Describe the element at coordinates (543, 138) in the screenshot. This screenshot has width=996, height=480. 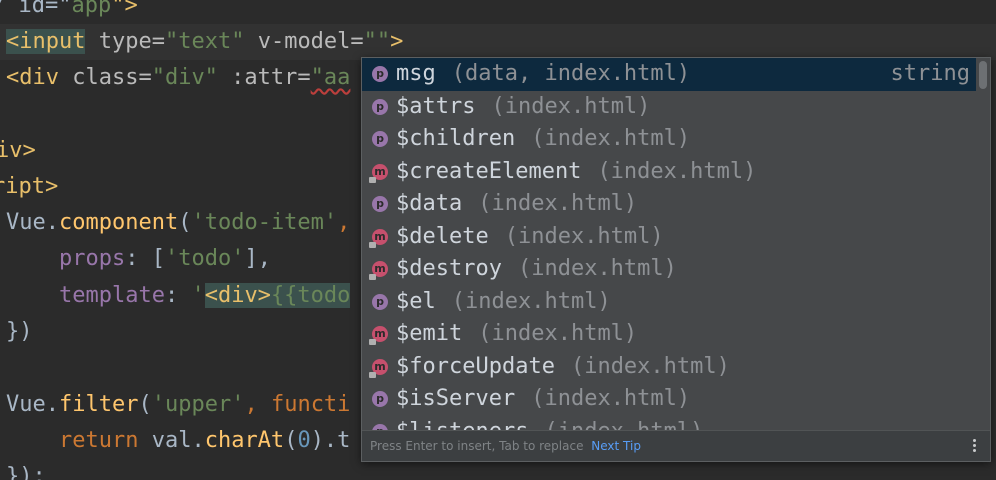
I see `completion-name: $children (index.html)` at that location.